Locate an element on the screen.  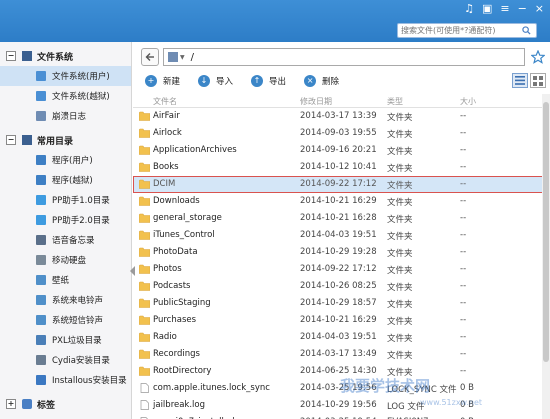
search-box is located at coordinates (467, 30).